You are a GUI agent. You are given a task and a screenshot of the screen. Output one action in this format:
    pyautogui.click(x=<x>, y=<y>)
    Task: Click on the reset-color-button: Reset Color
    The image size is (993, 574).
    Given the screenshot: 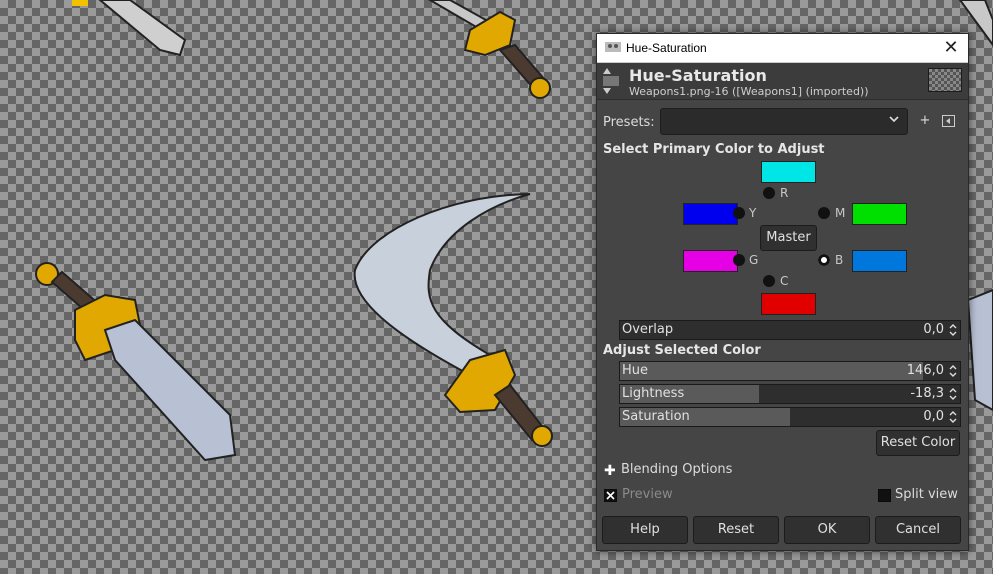 What is the action you would take?
    pyautogui.click(x=918, y=443)
    